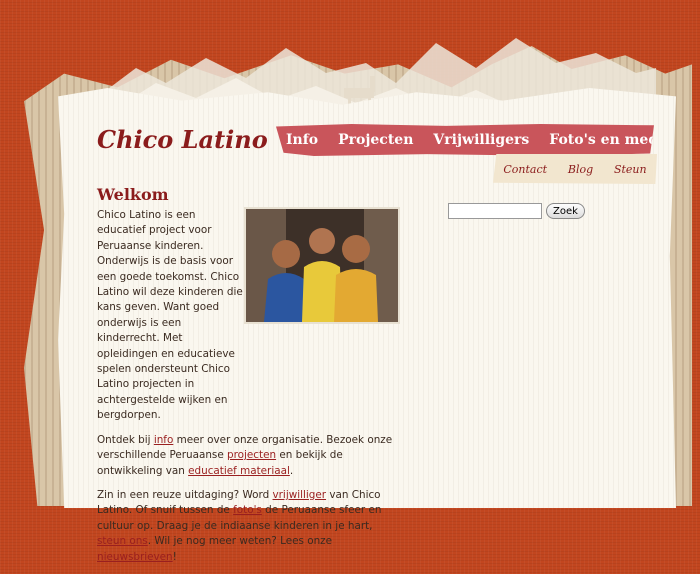 This screenshot has height=574, width=700. I want to click on search-input, so click(495, 211).